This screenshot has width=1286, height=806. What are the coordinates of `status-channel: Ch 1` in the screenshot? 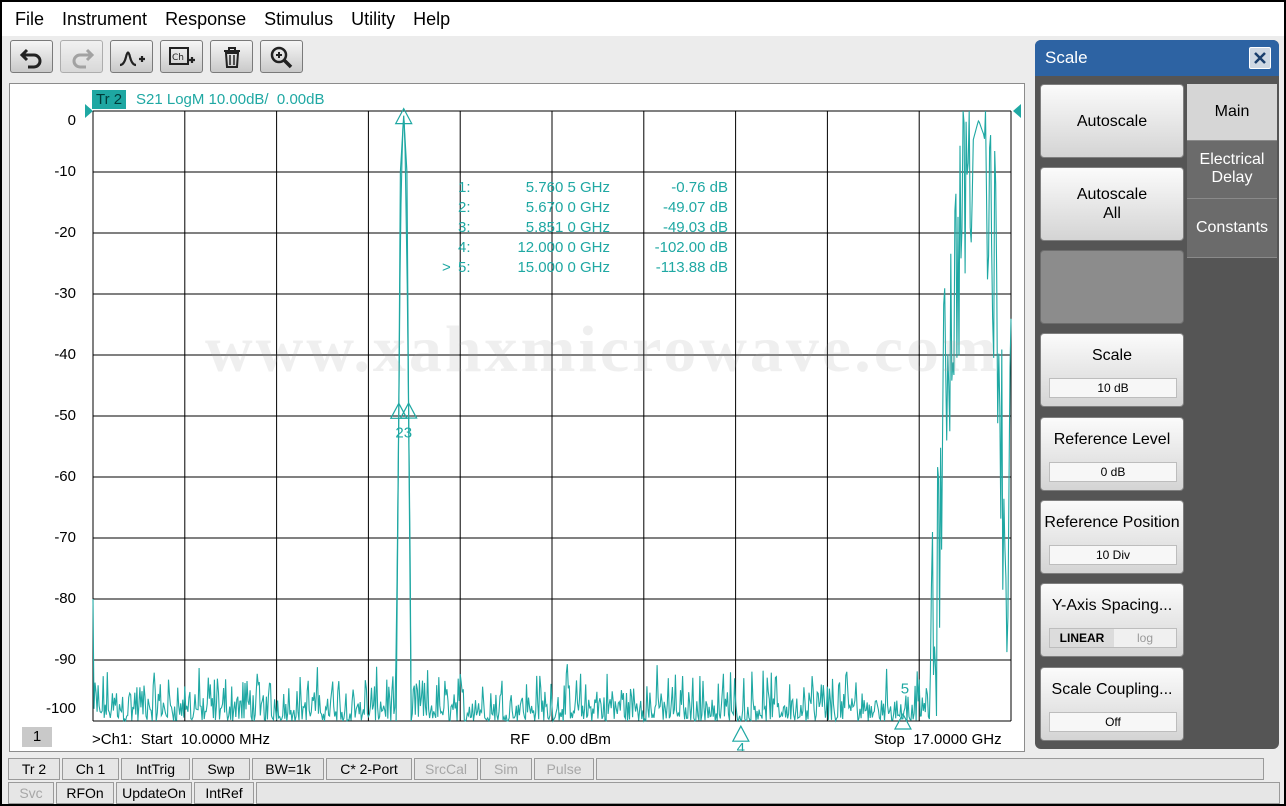 It's located at (90, 769).